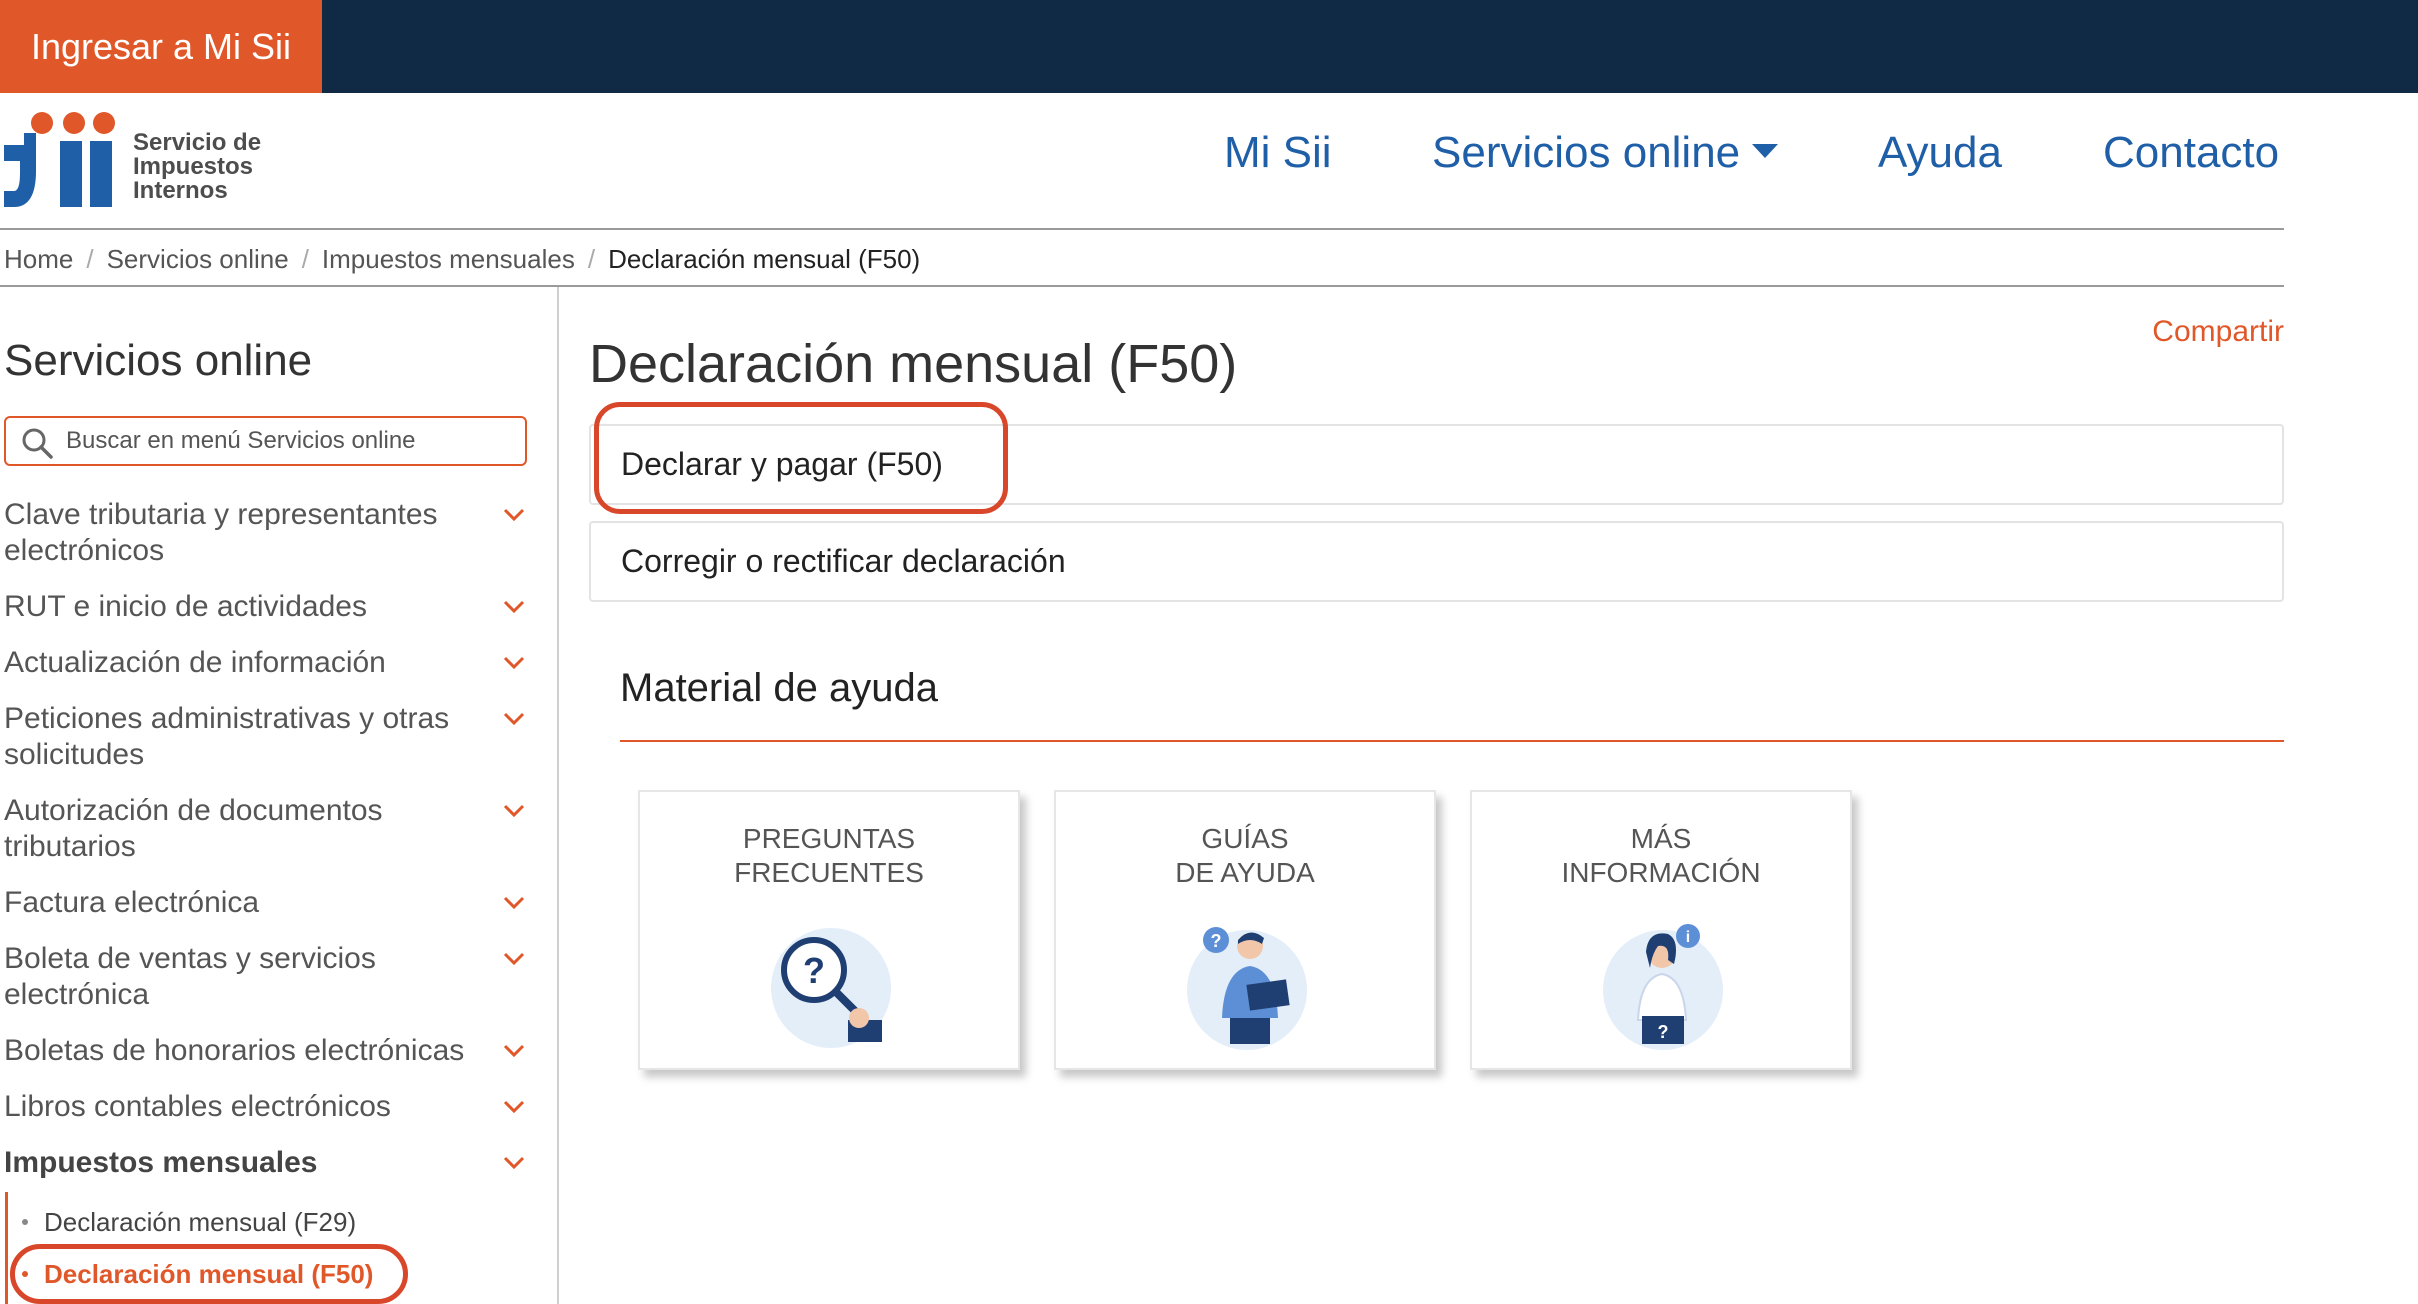  I want to click on card-mas-informacion: MÁS INFORMACIÓN i ?, so click(1661, 930).